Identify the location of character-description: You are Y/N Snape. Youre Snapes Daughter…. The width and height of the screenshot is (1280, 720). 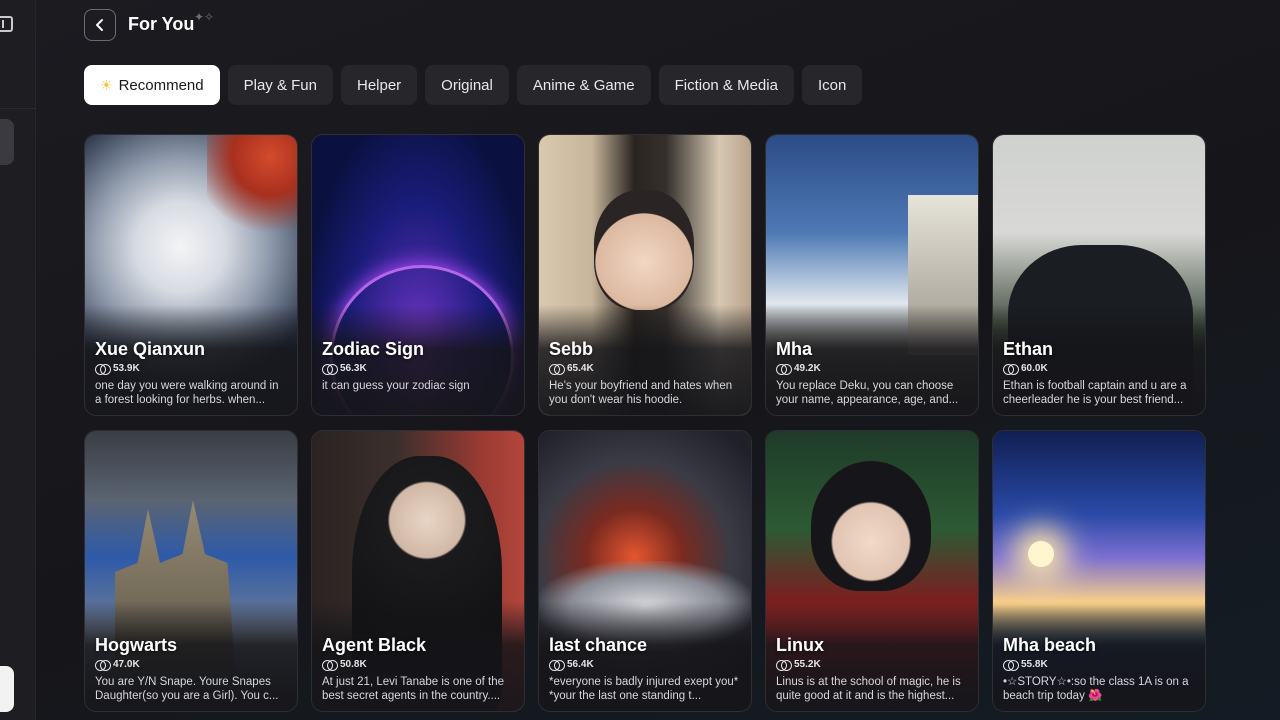
(187, 689).